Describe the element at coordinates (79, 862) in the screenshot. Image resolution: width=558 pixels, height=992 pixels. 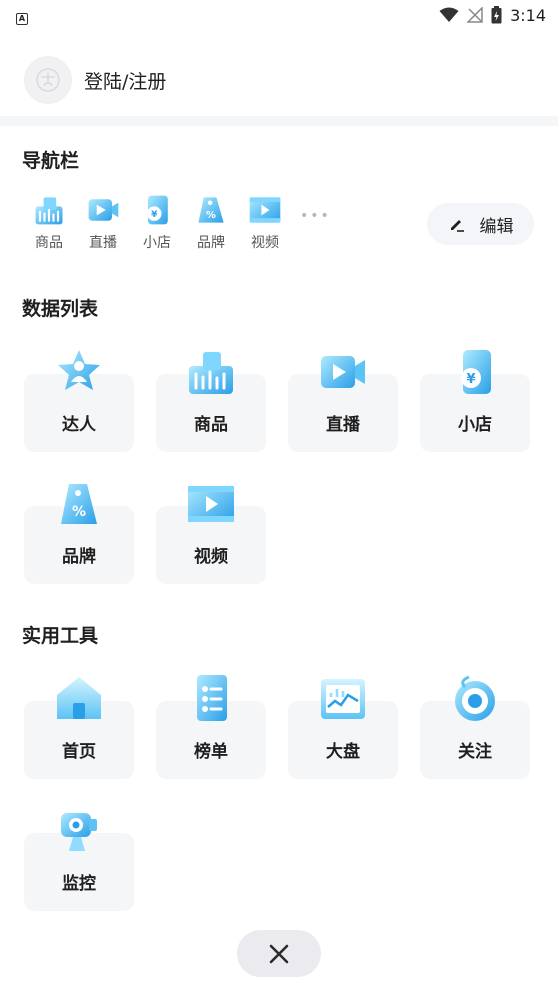
I see `tool-card-monitor: 监控` at that location.